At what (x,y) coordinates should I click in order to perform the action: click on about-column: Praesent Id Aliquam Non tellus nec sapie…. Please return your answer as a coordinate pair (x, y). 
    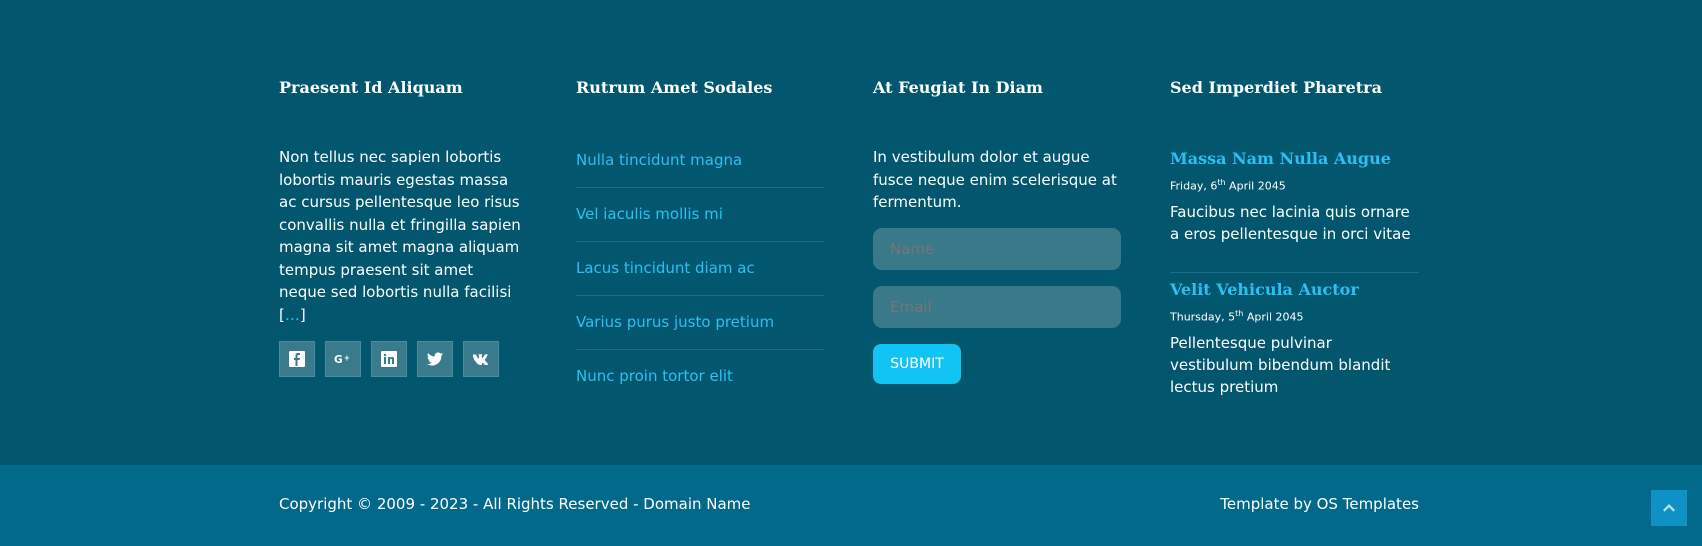
    Looking at the image, I should click on (404, 226).